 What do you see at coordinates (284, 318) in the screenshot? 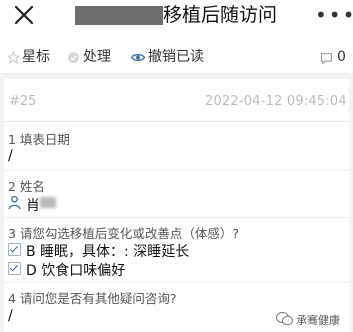
I see `wechat-logo-icon` at bounding box center [284, 318].